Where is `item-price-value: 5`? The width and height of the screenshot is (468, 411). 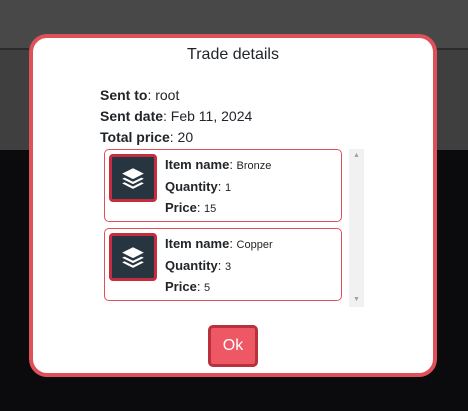 item-price-value: 5 is located at coordinates (207, 288).